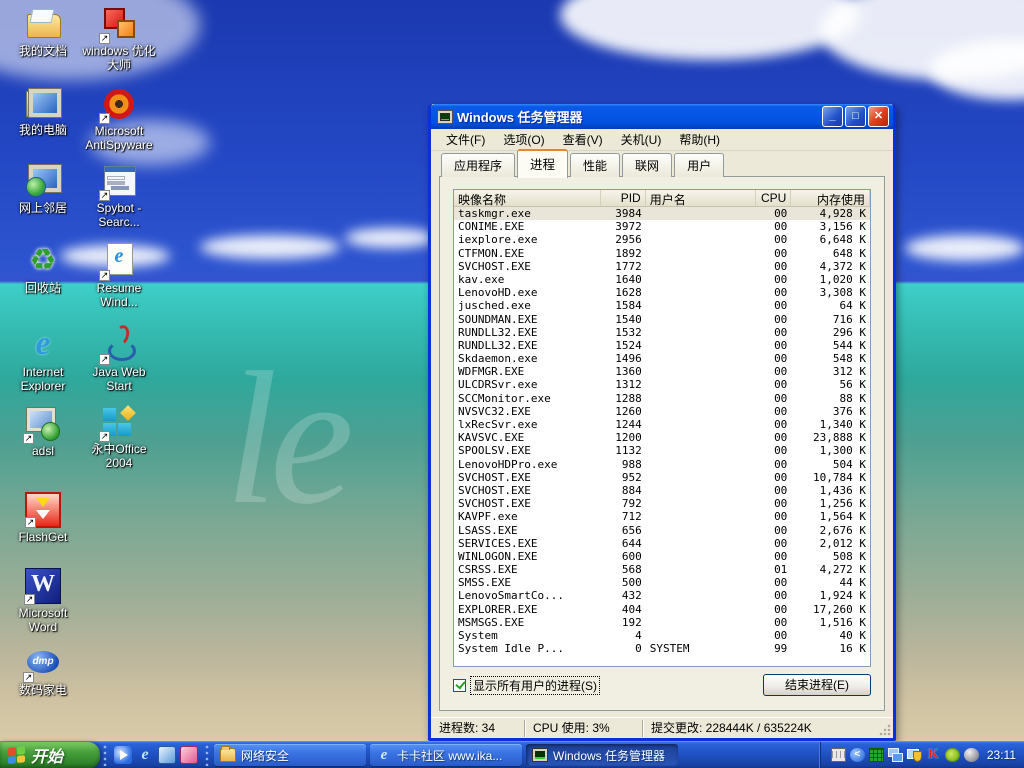 This screenshot has width=1024, height=768. Describe the element at coordinates (459, 685) in the screenshot. I see `show-all-users-checkbox` at that location.